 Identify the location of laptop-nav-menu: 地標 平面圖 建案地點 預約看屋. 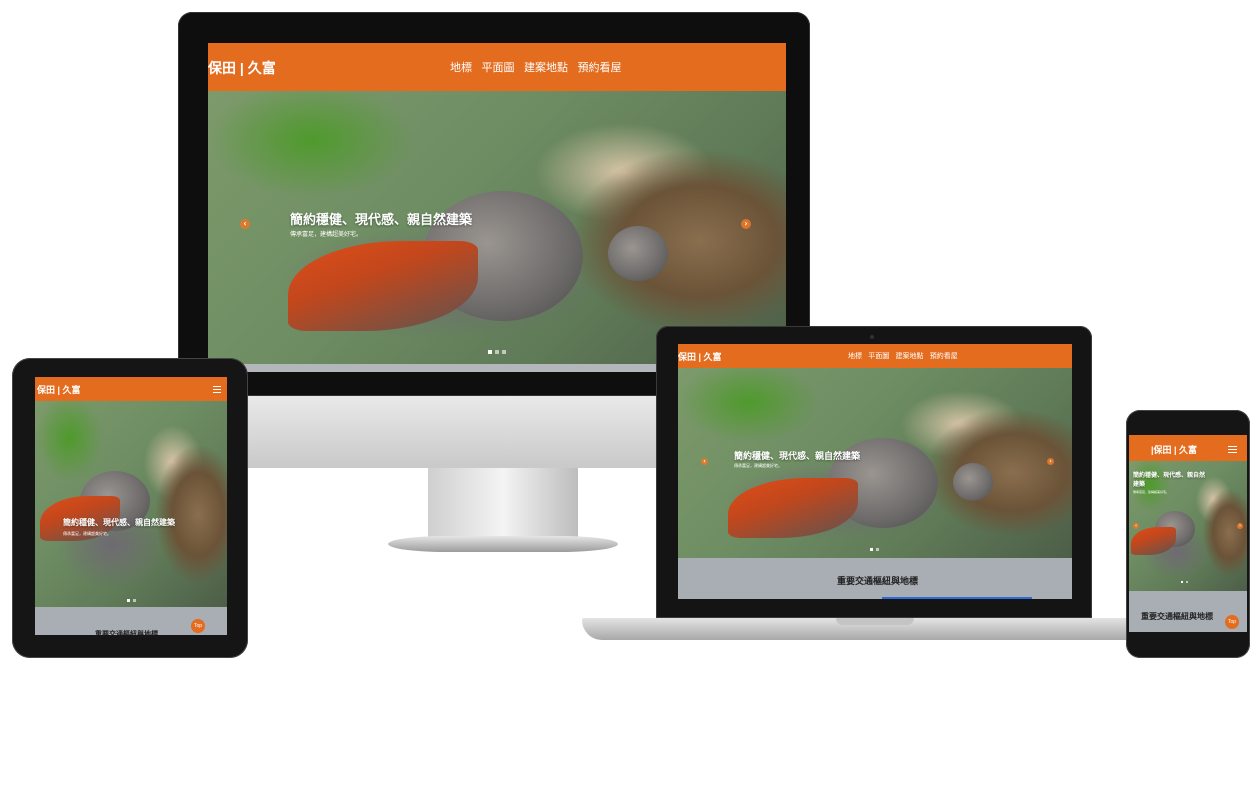
(903, 356).